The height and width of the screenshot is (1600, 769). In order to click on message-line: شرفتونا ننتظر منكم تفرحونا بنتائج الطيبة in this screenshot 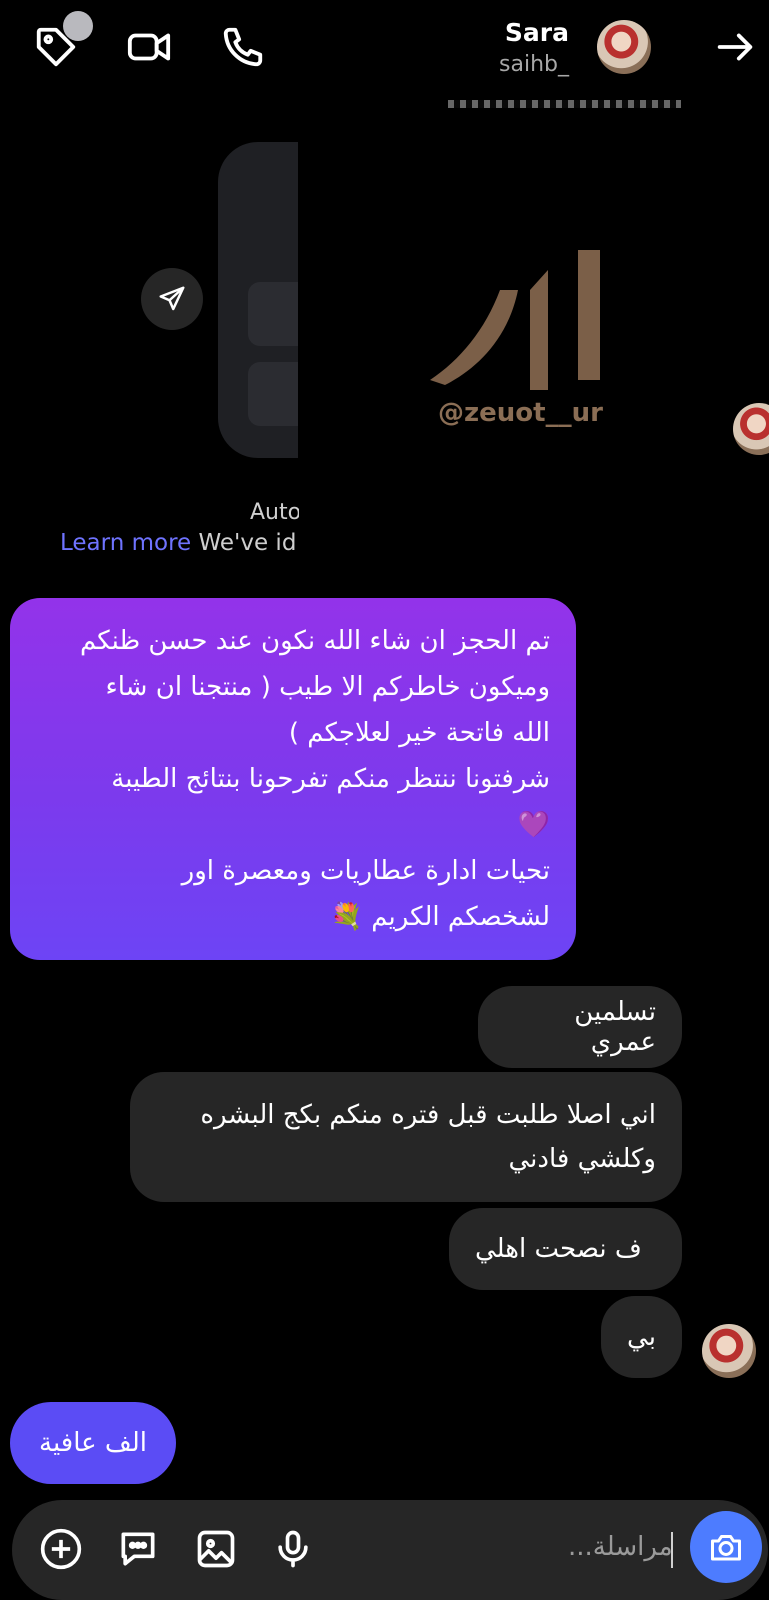, I will do `click(330, 779)`.